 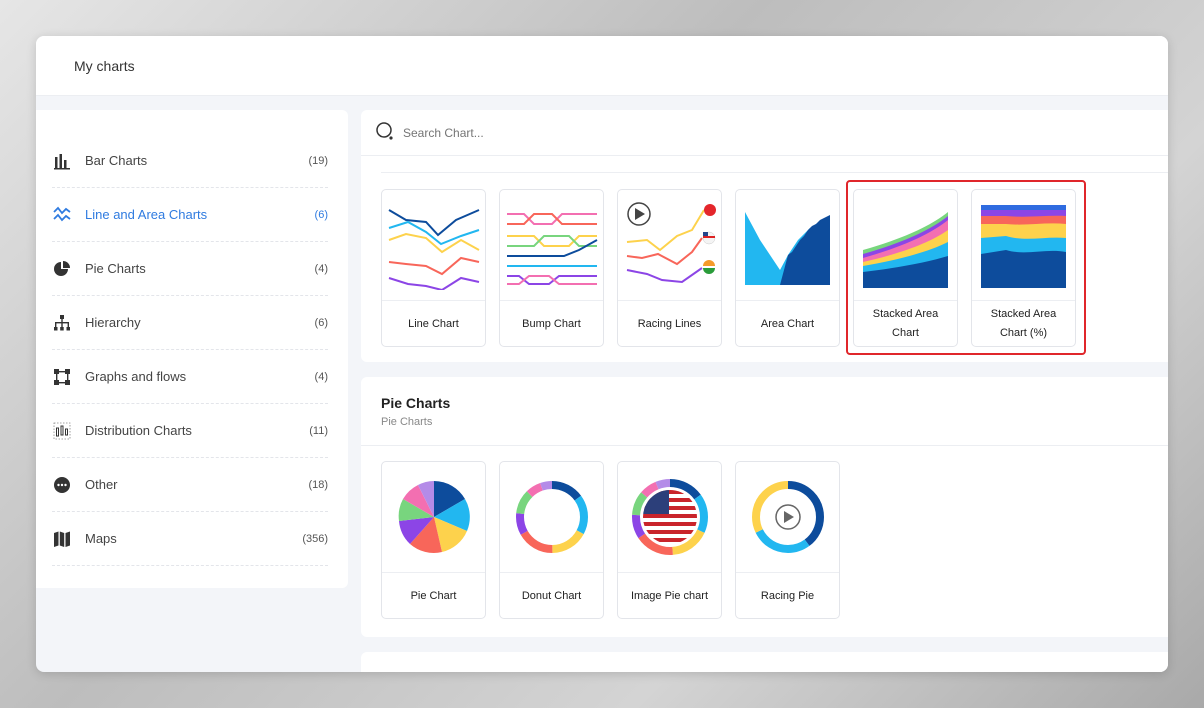 I want to click on sidebar-item-label: Other, so click(x=101, y=484).